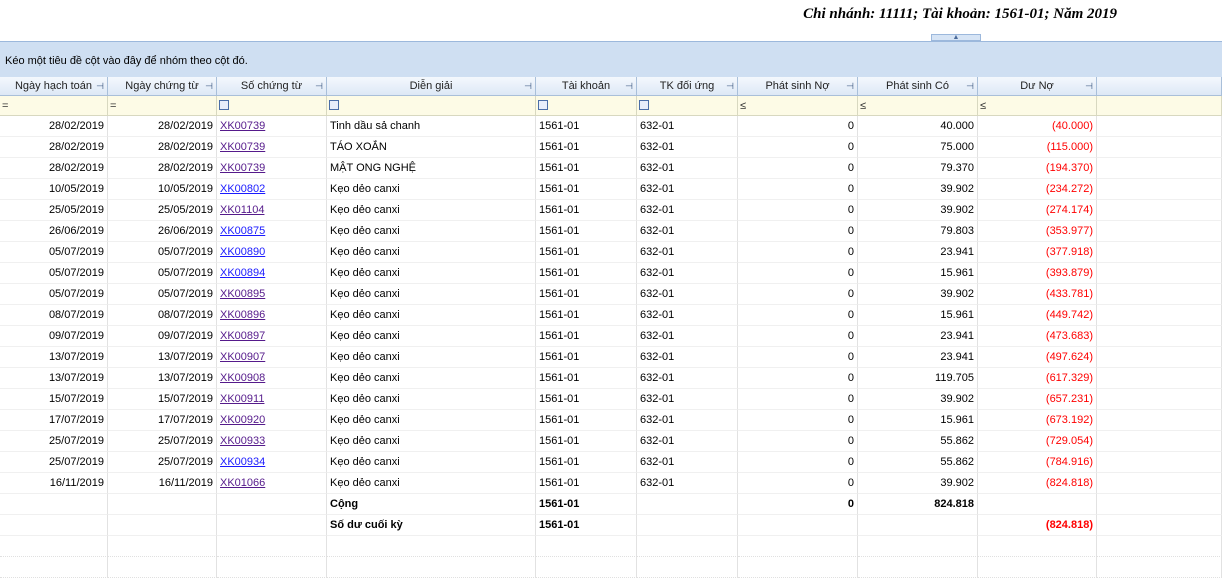 This screenshot has height=584, width=1222. What do you see at coordinates (162, 273) in the screenshot?
I see `cell-doc-date: 05/07/2019` at bounding box center [162, 273].